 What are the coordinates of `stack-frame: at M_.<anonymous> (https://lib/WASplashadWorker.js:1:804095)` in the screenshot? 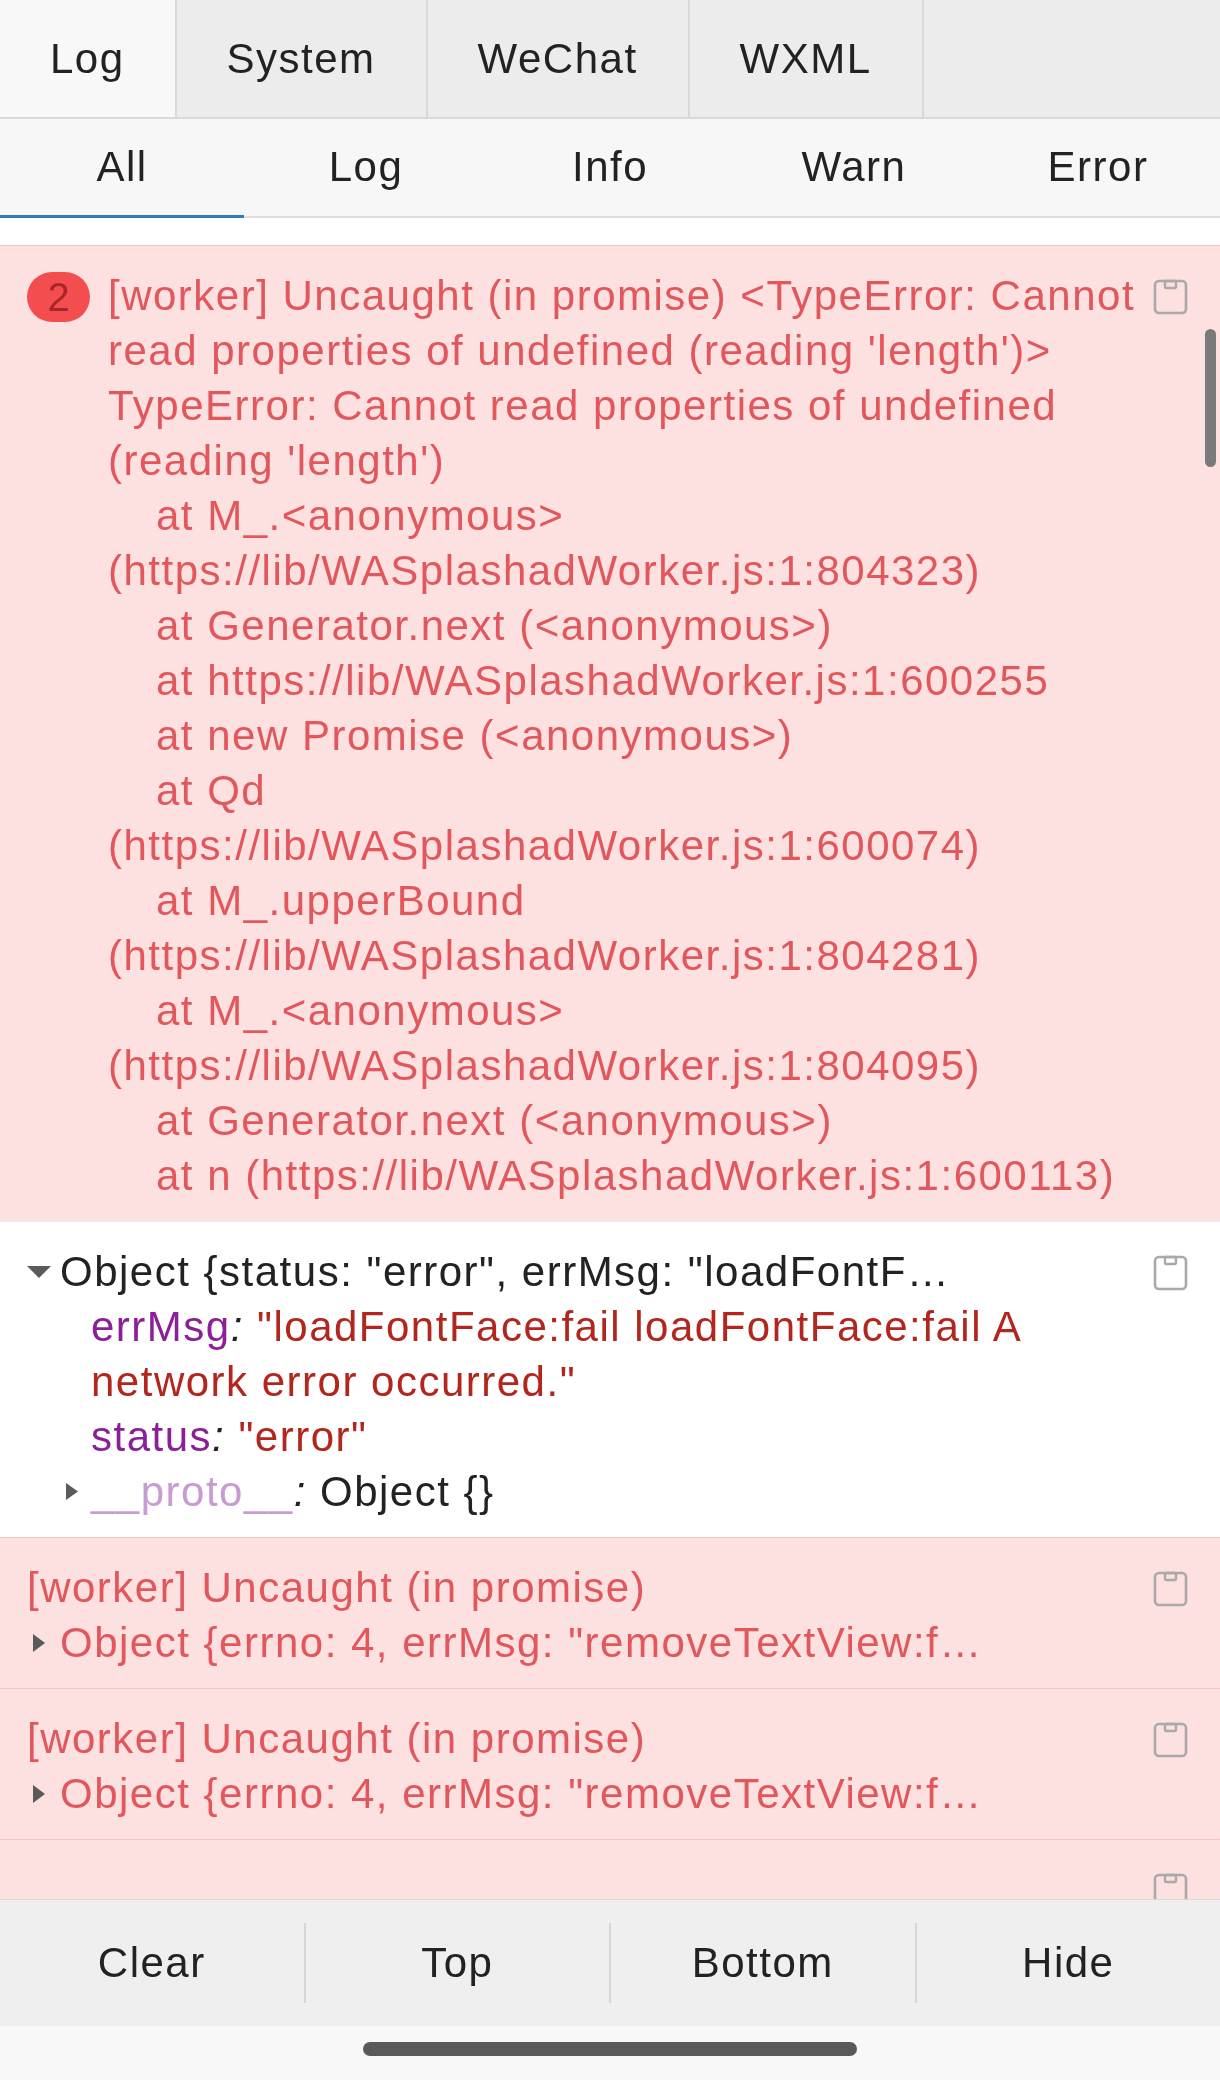 It's located at (626, 1038).